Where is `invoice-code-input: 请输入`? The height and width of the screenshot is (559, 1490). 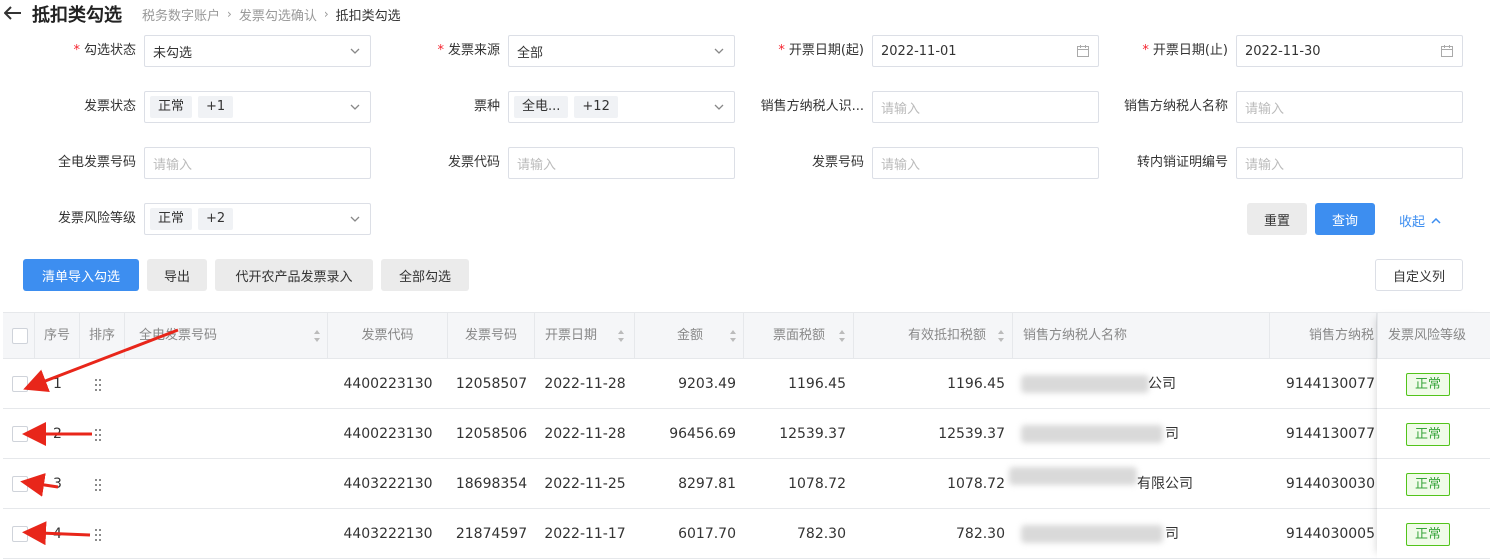 invoice-code-input: 请输入 is located at coordinates (621, 163).